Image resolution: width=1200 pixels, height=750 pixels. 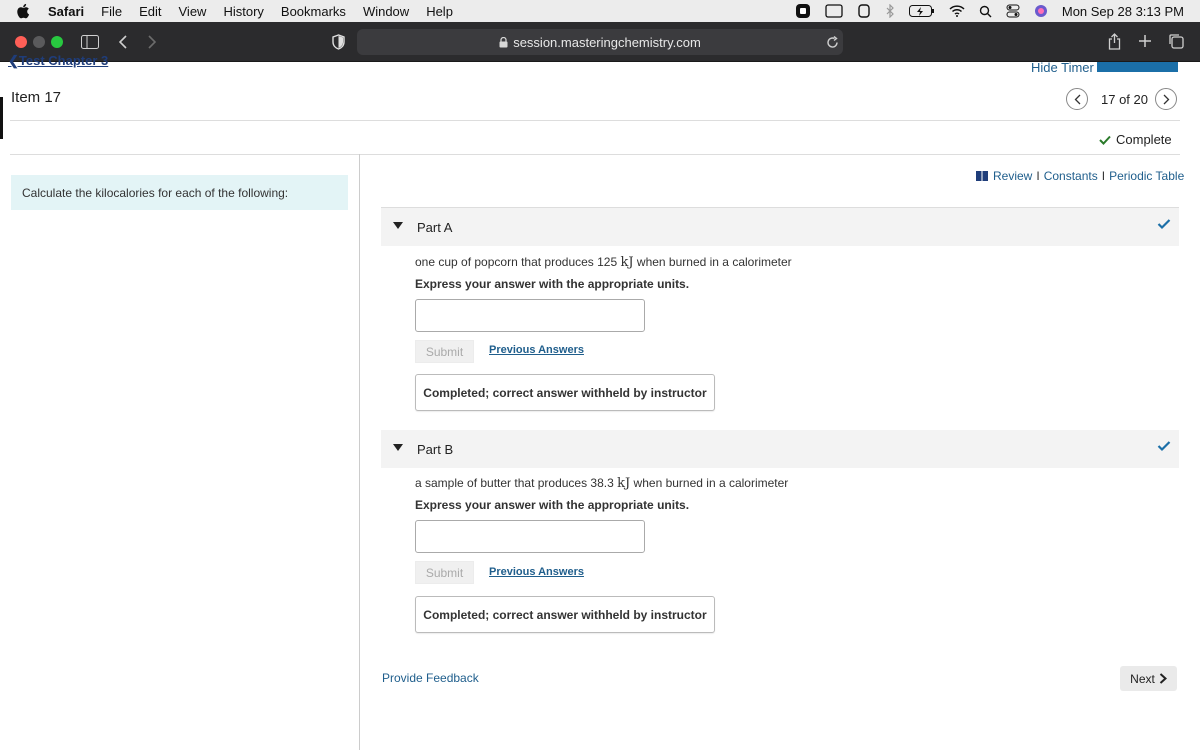 What do you see at coordinates (1124, 99) in the screenshot?
I see `item-page-count: 17 of 20` at bounding box center [1124, 99].